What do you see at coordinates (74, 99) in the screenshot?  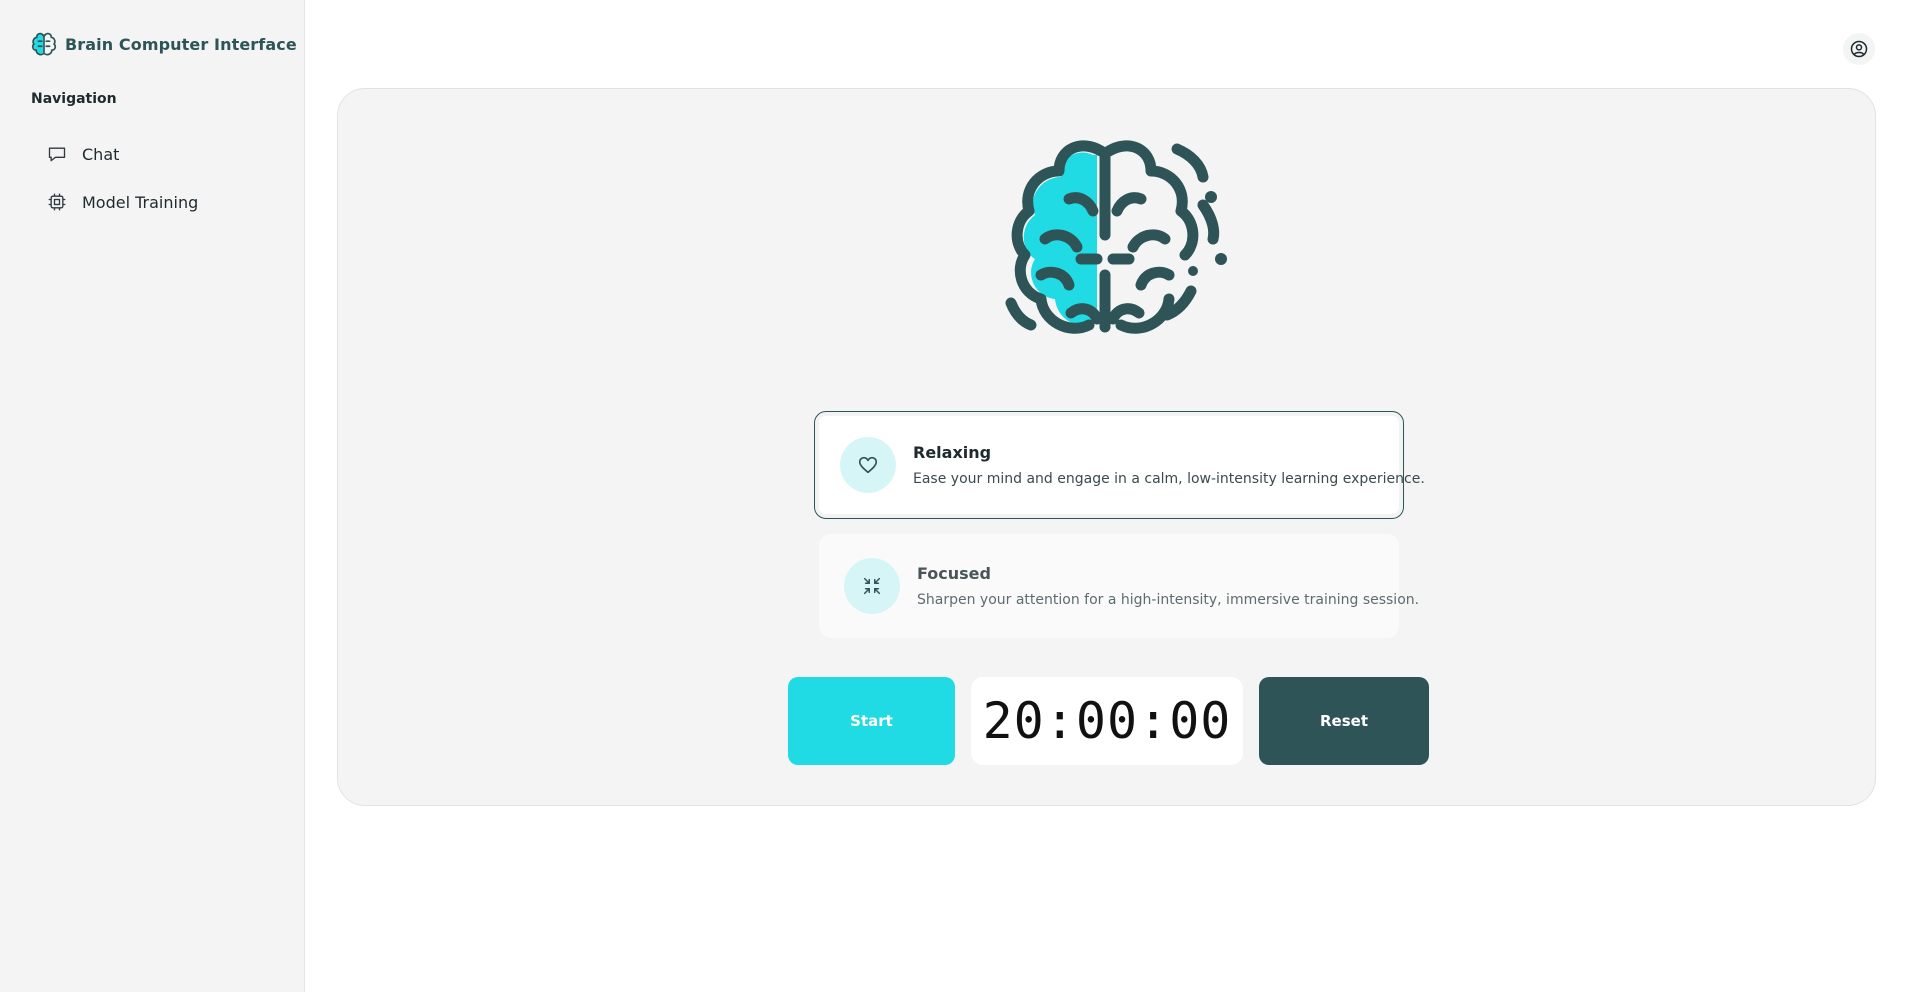 I see `nav-heading: Navigation` at bounding box center [74, 99].